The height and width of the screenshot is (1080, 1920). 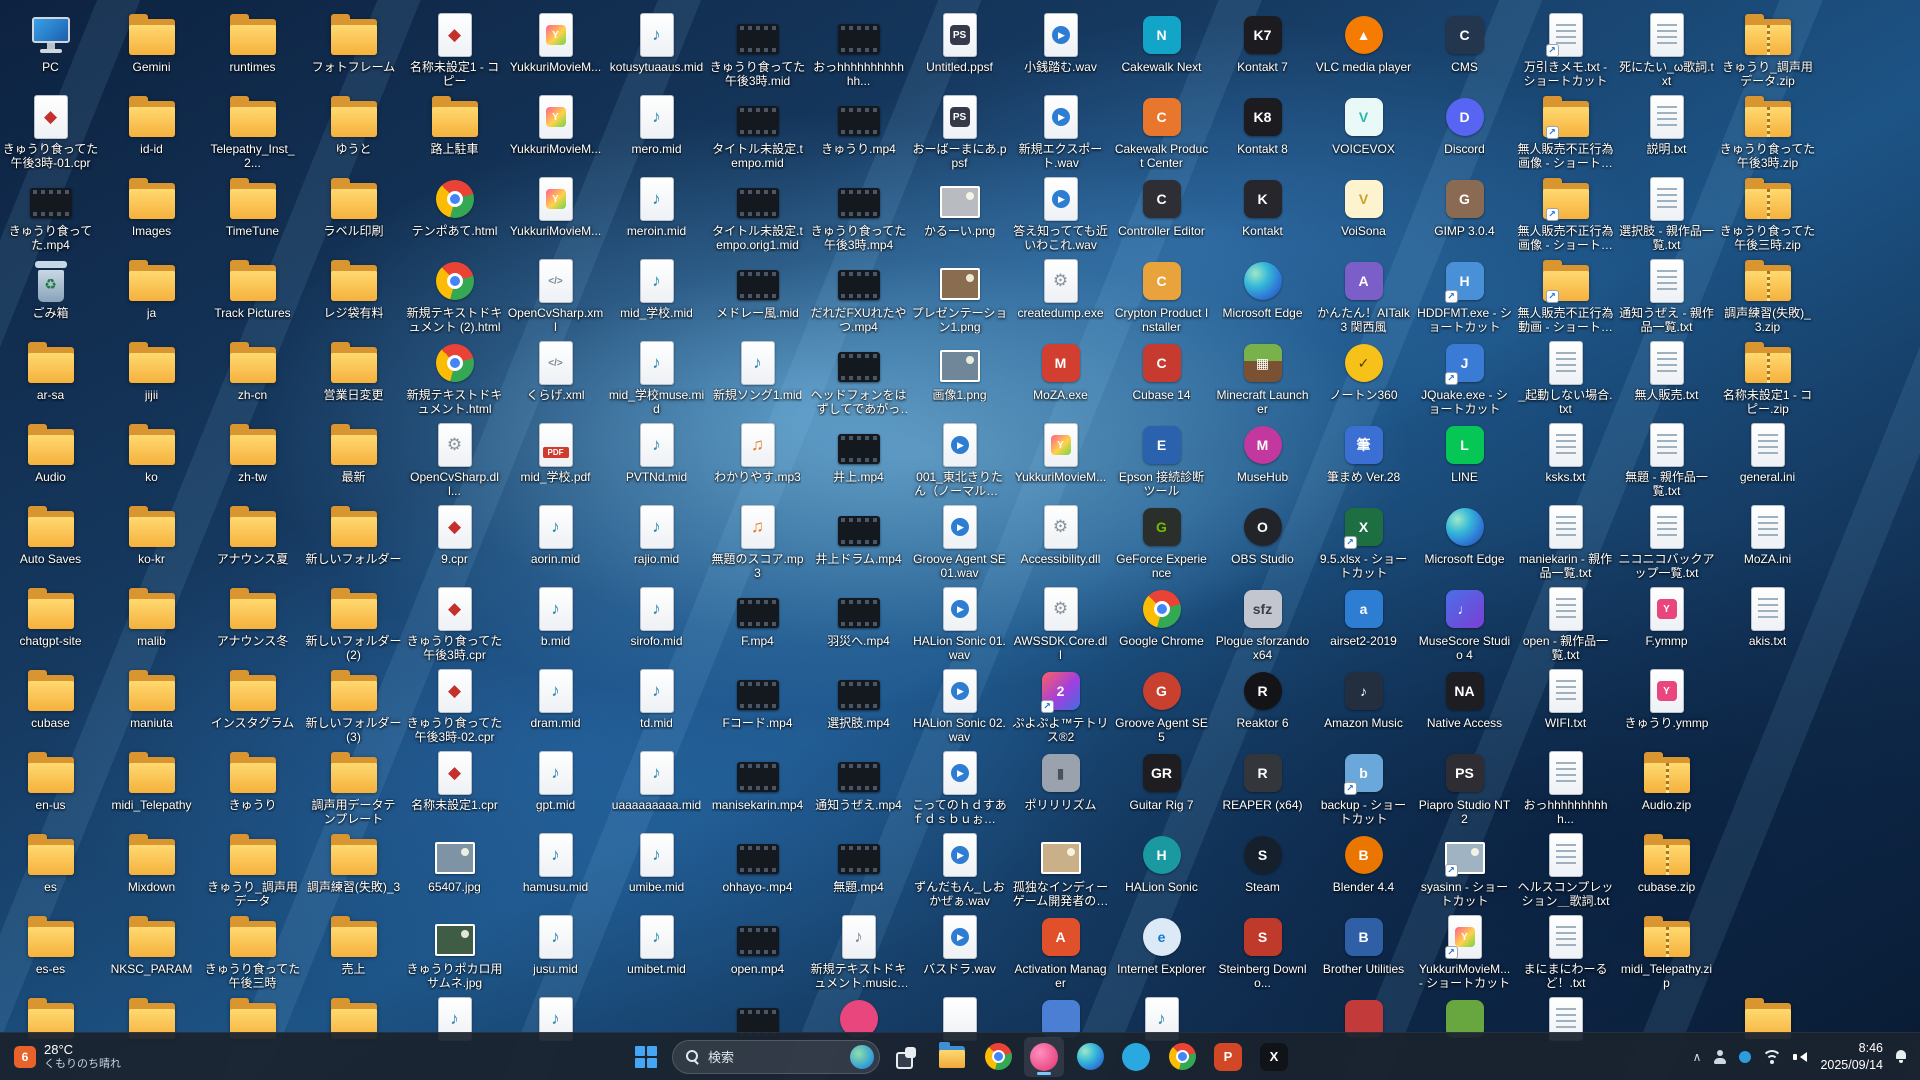 I want to click on desktop-icon: ▲ VLC media player, so click(x=1363, y=49).